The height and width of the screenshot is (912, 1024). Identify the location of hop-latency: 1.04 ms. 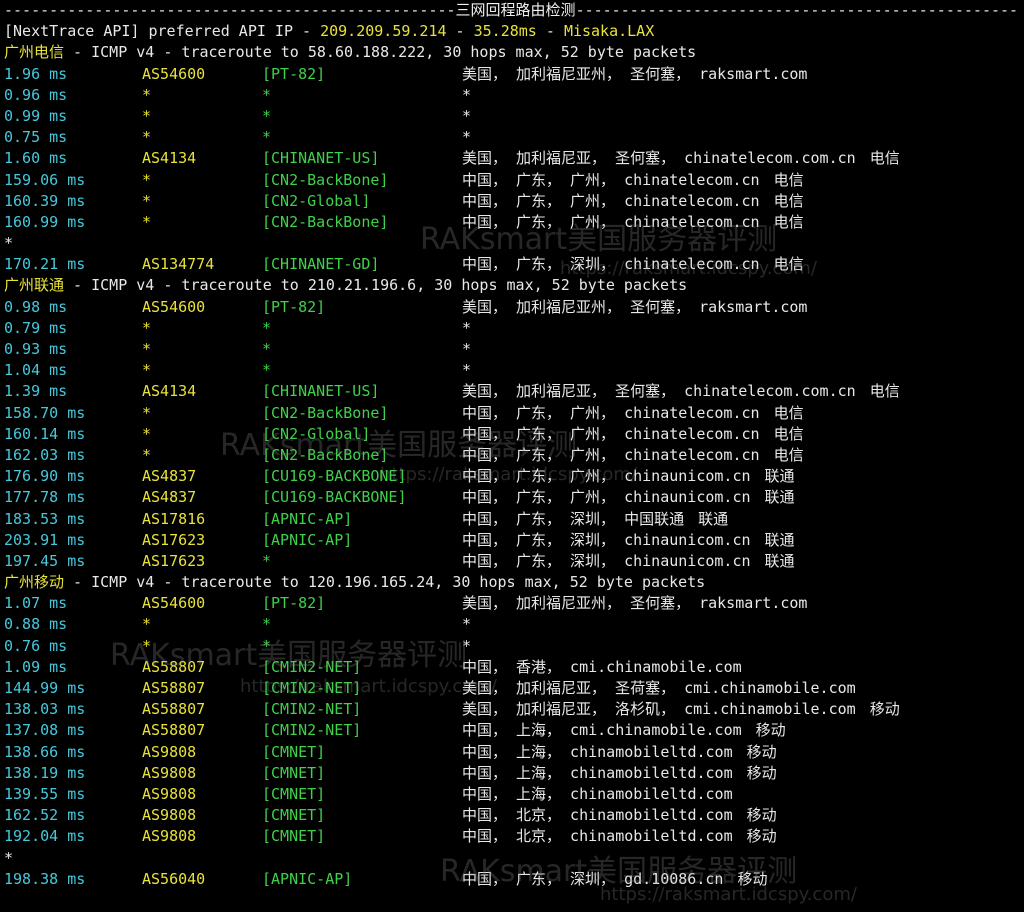
(36, 370).